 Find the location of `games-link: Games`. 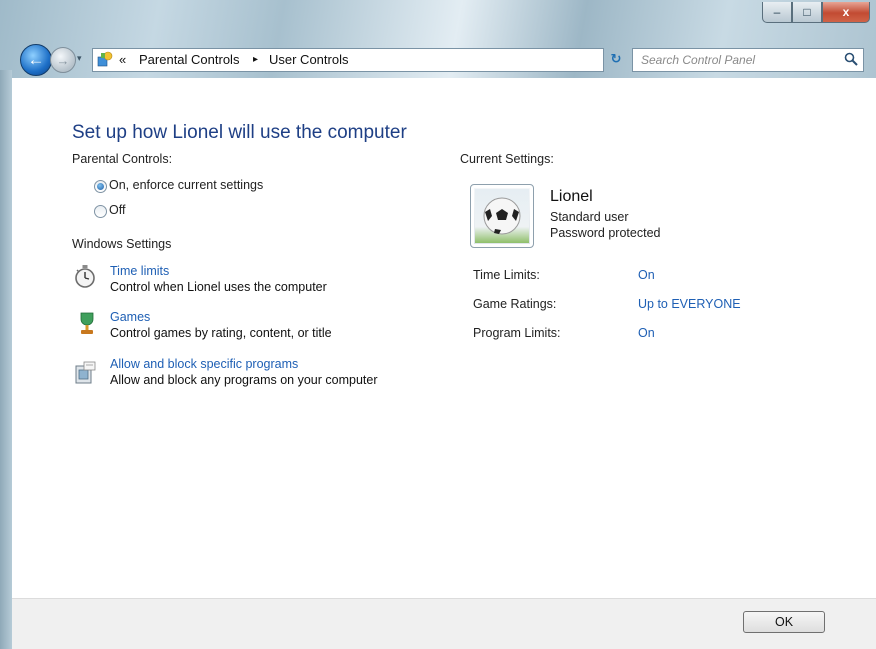

games-link: Games is located at coordinates (130, 317).